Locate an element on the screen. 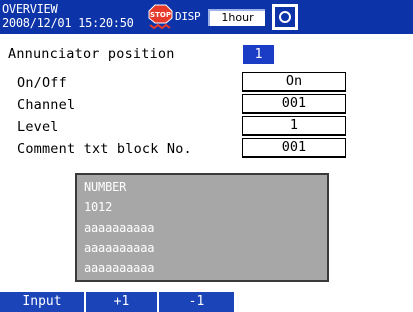 This screenshot has width=413, height=312. input-softkey: Input is located at coordinates (42, 302).